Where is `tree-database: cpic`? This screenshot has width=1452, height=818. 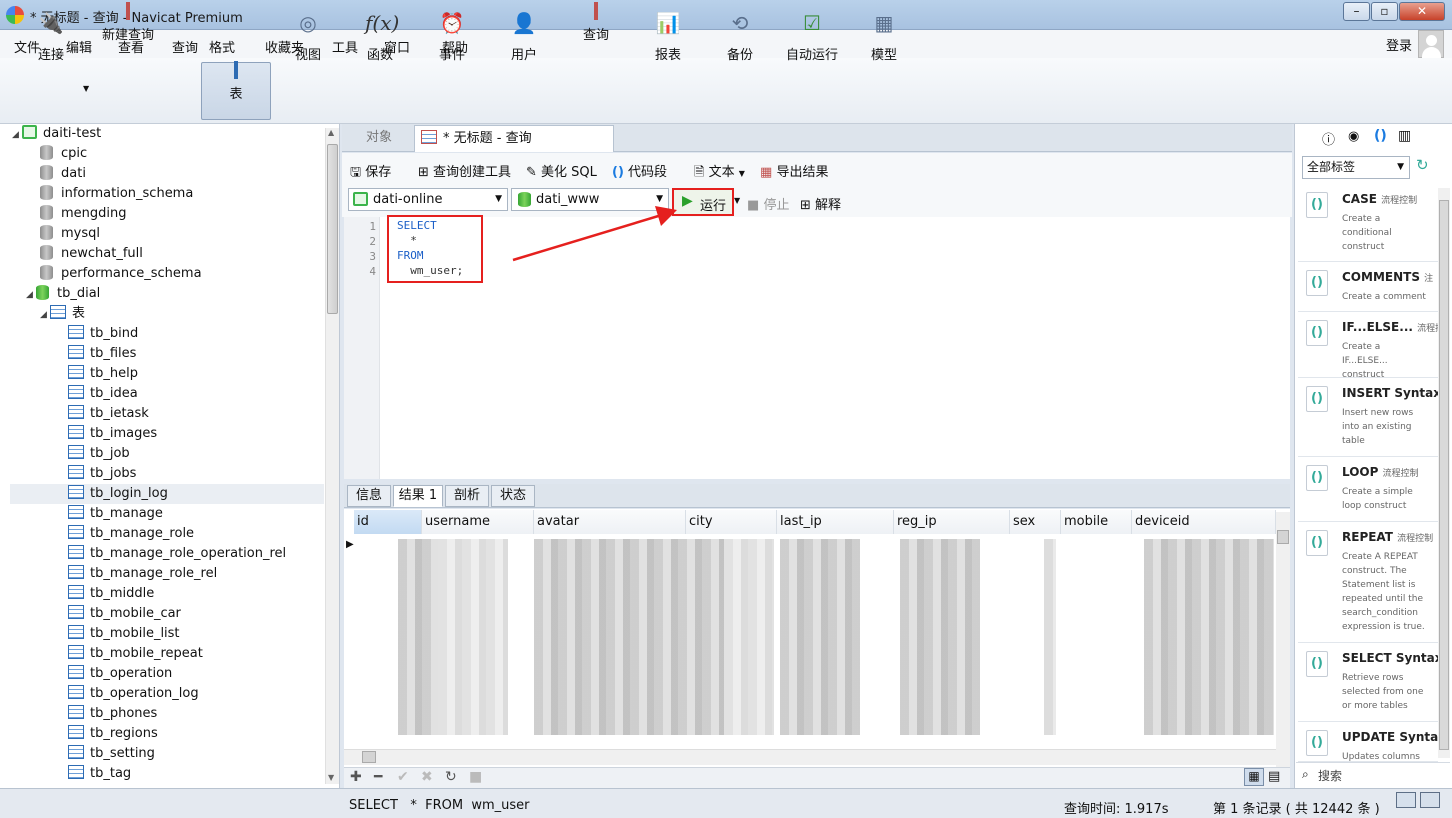
tree-database: cpic is located at coordinates (63, 154).